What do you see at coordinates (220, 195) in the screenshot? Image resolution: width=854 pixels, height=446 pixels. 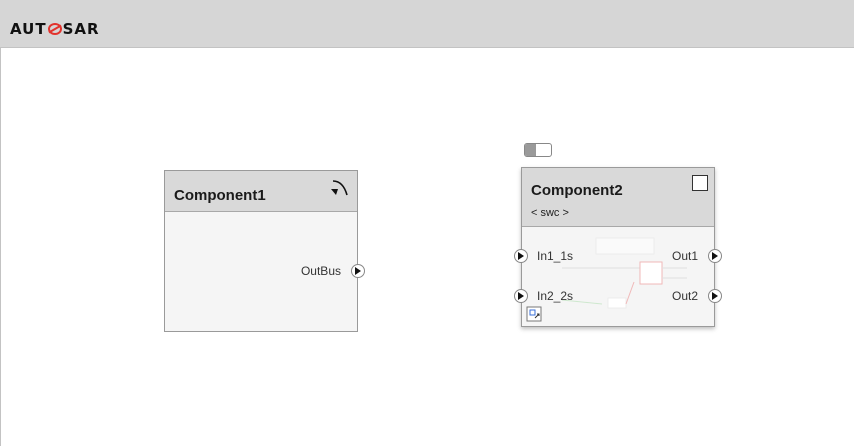 I see `component1-title: Component1` at bounding box center [220, 195].